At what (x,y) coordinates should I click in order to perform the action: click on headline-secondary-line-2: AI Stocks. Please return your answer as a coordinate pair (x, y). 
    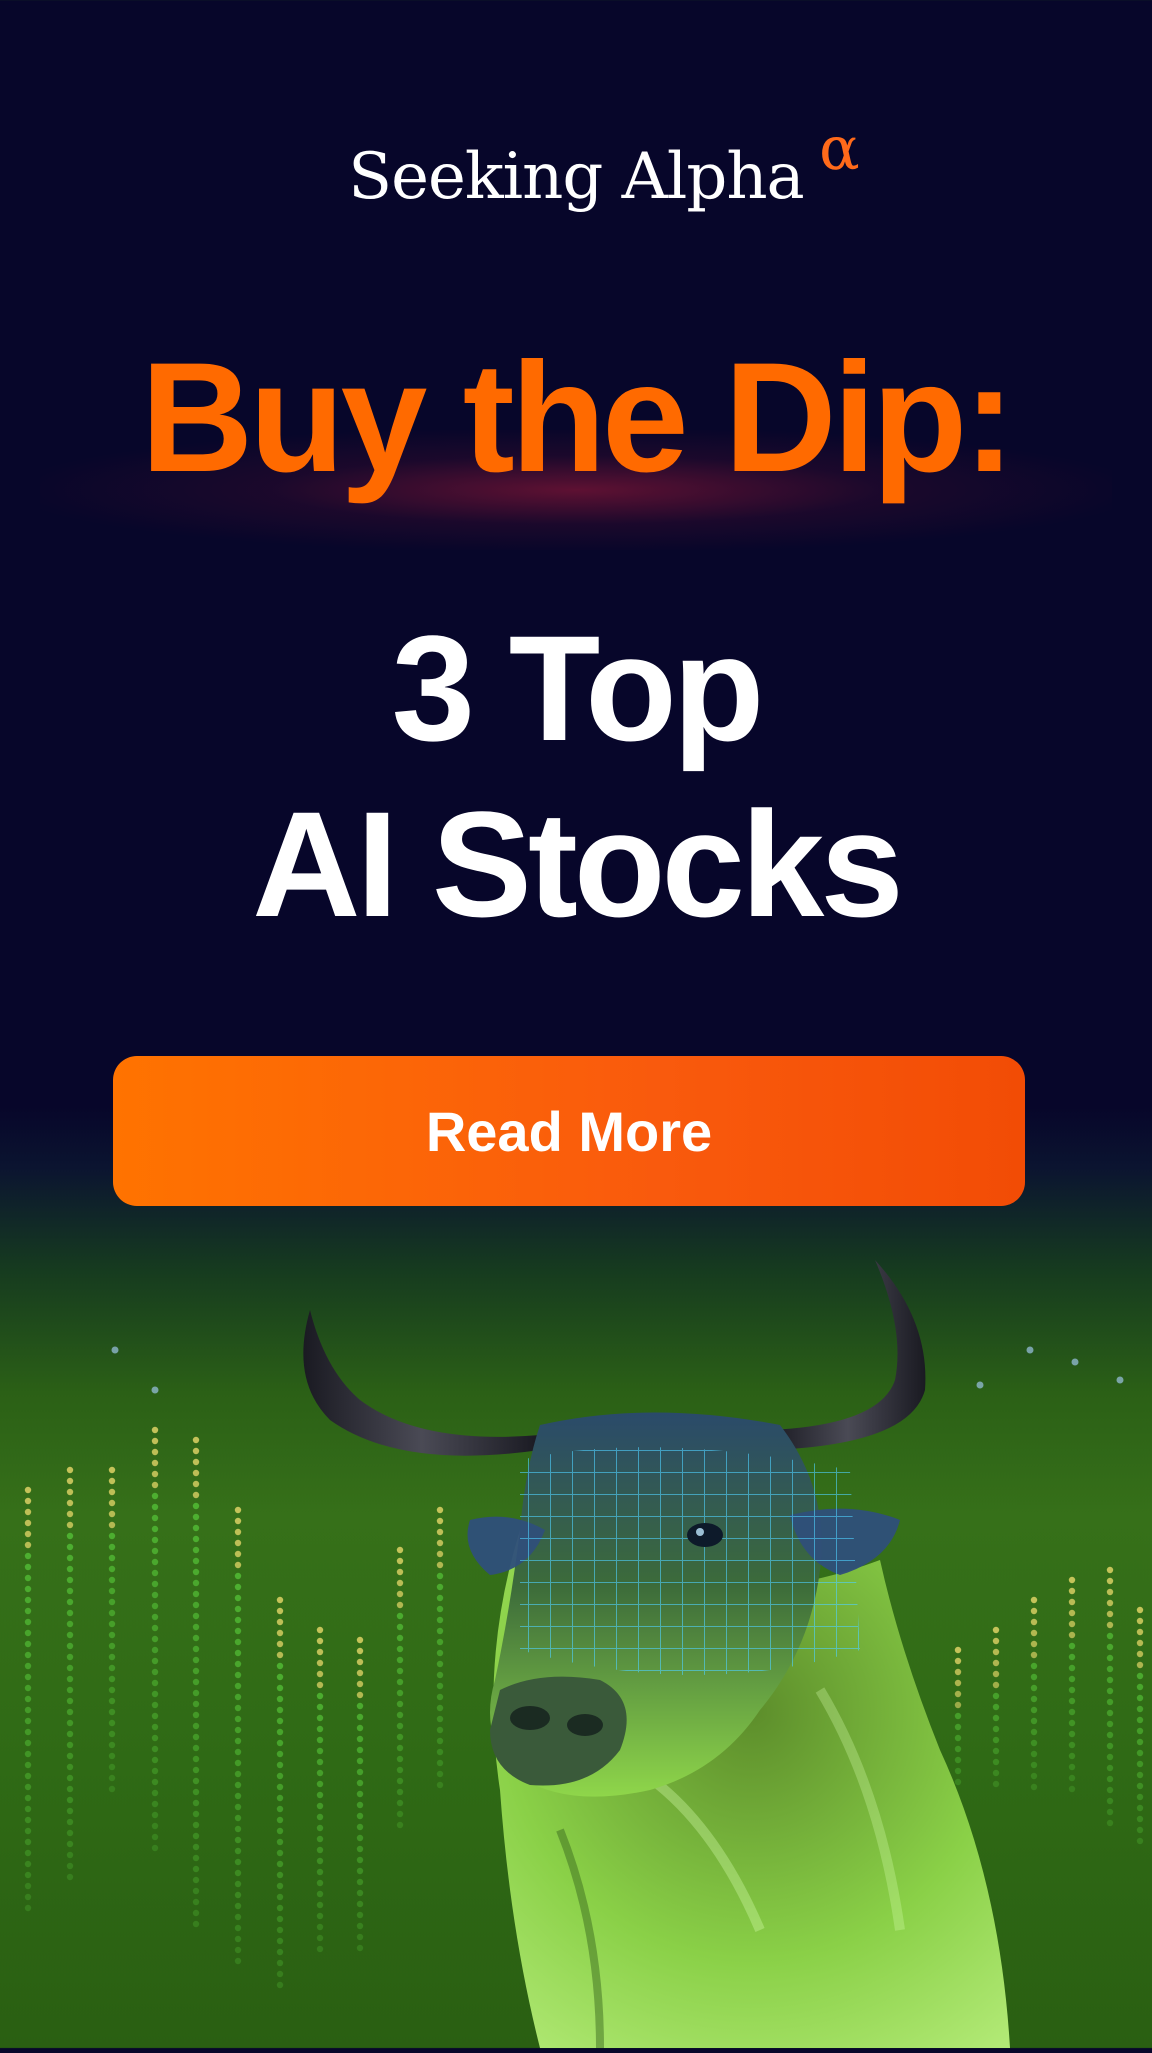
    Looking at the image, I should click on (578, 864).